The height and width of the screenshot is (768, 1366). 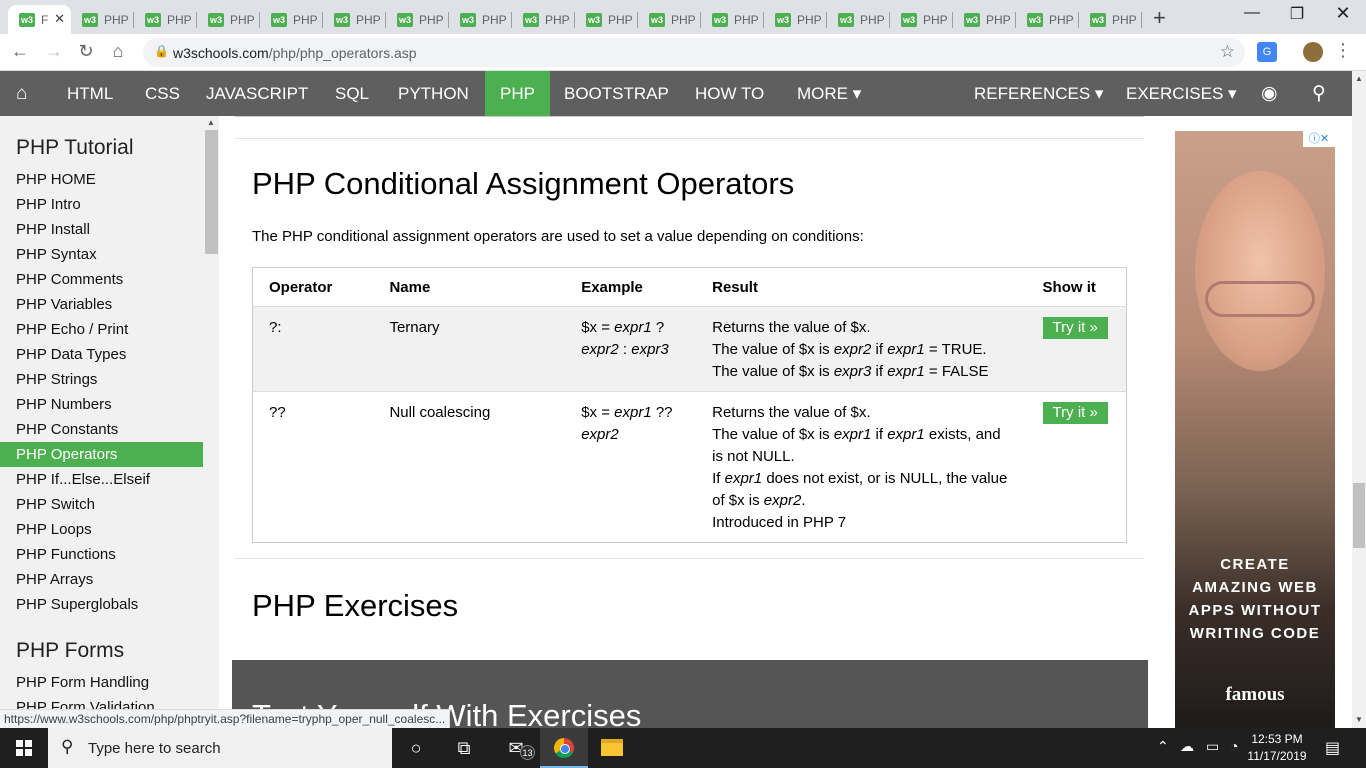 I want to click on file-explorer-taskbar-button, so click(x=612, y=748).